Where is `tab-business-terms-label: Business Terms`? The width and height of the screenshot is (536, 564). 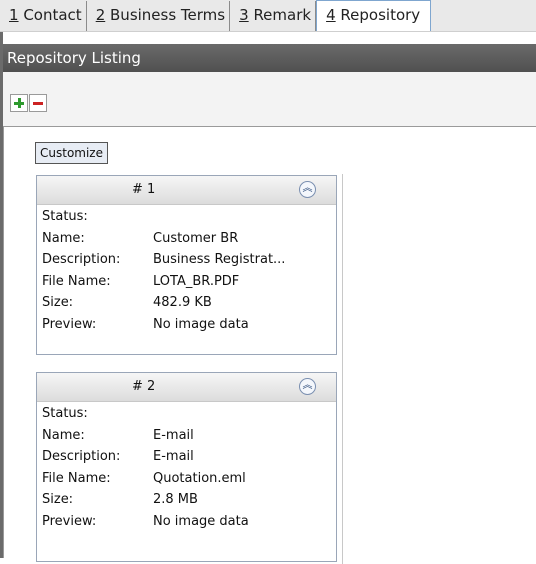 tab-business-terms-label: Business Terms is located at coordinates (168, 15).